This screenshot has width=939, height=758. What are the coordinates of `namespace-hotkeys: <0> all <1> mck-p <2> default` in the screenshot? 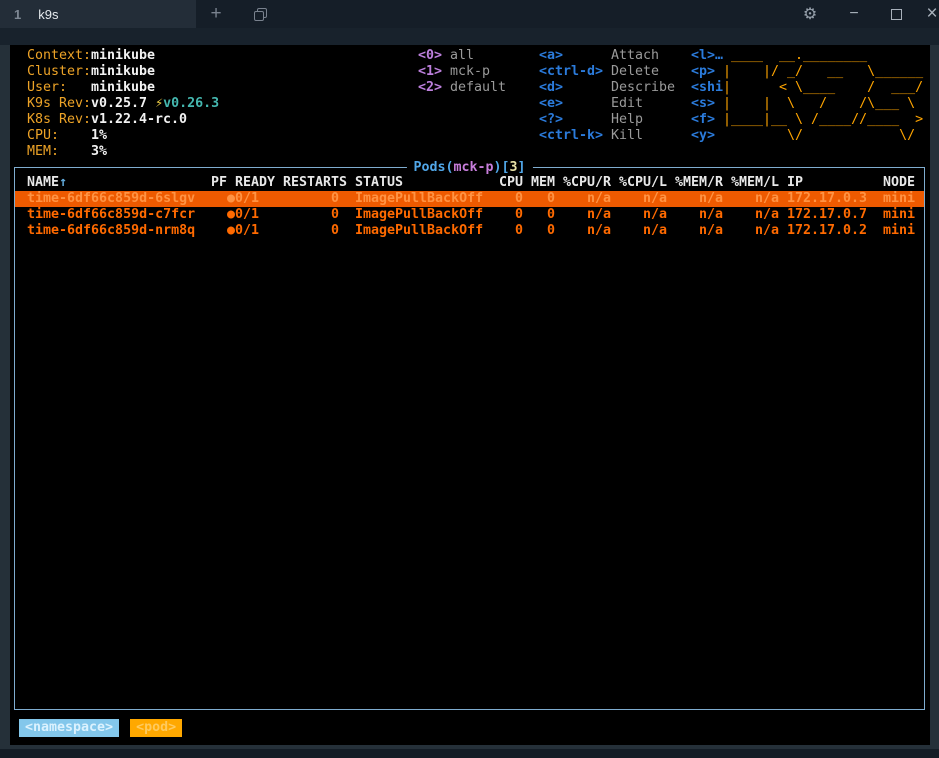 It's located at (462, 72).